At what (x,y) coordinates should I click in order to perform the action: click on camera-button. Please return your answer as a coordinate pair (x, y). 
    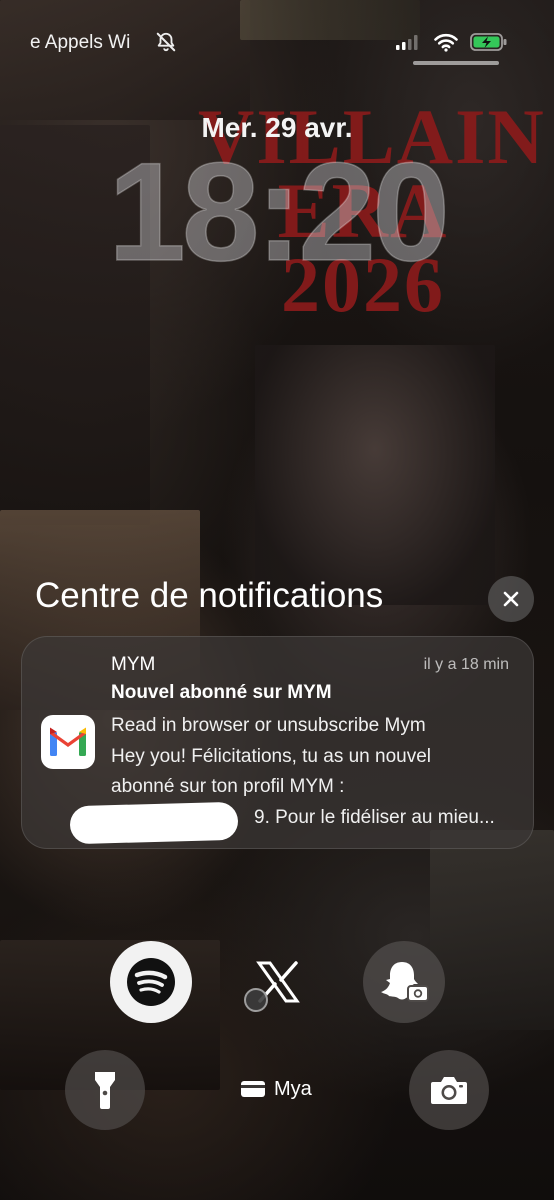
    Looking at the image, I should click on (449, 1090).